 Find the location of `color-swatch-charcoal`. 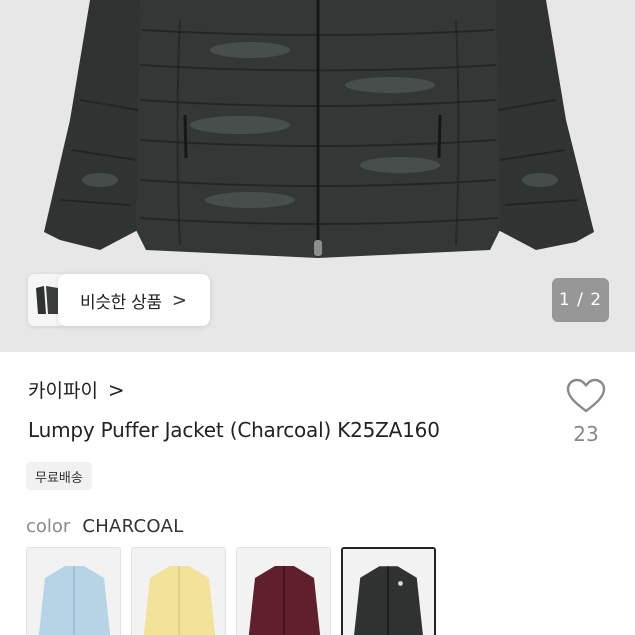

color-swatch-charcoal is located at coordinates (388, 591).